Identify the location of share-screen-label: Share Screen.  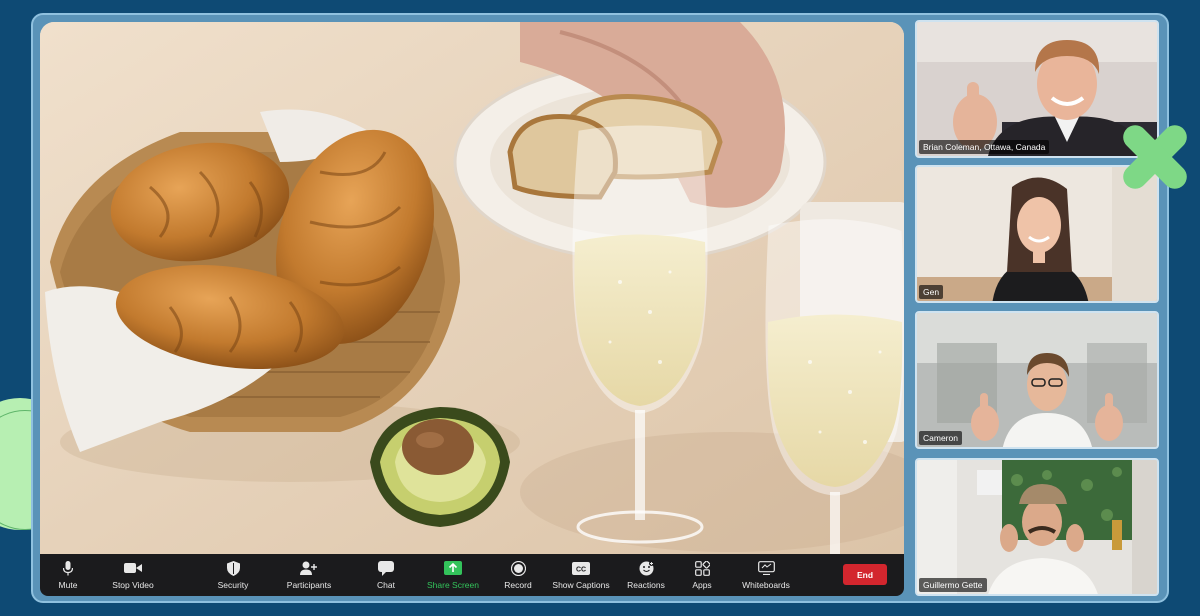
(453, 585).